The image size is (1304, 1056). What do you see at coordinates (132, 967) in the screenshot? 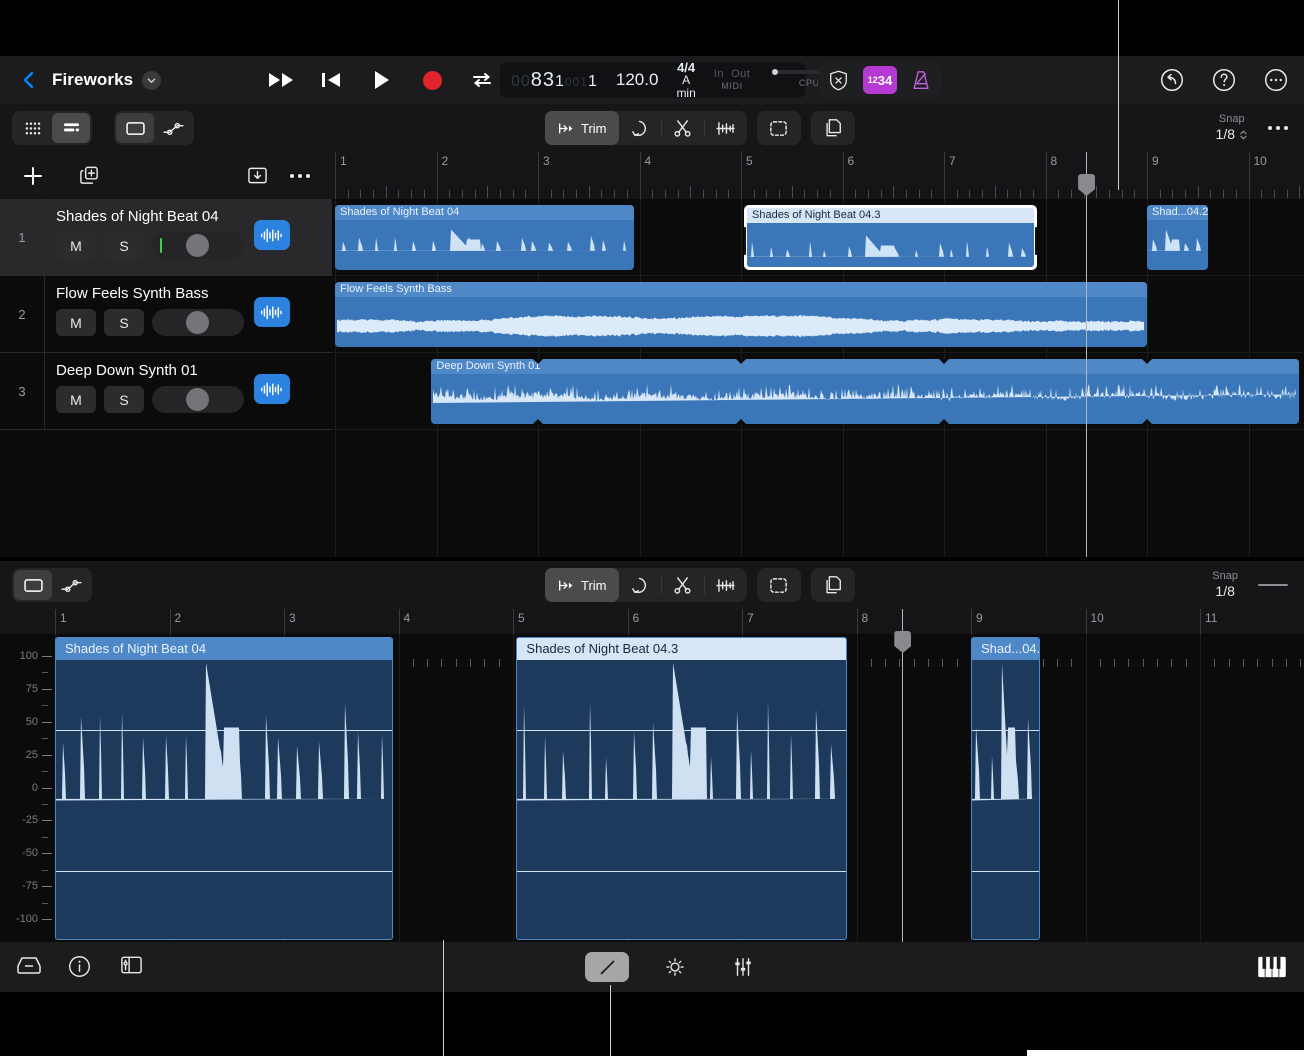
I see `inspector-icon` at bounding box center [132, 967].